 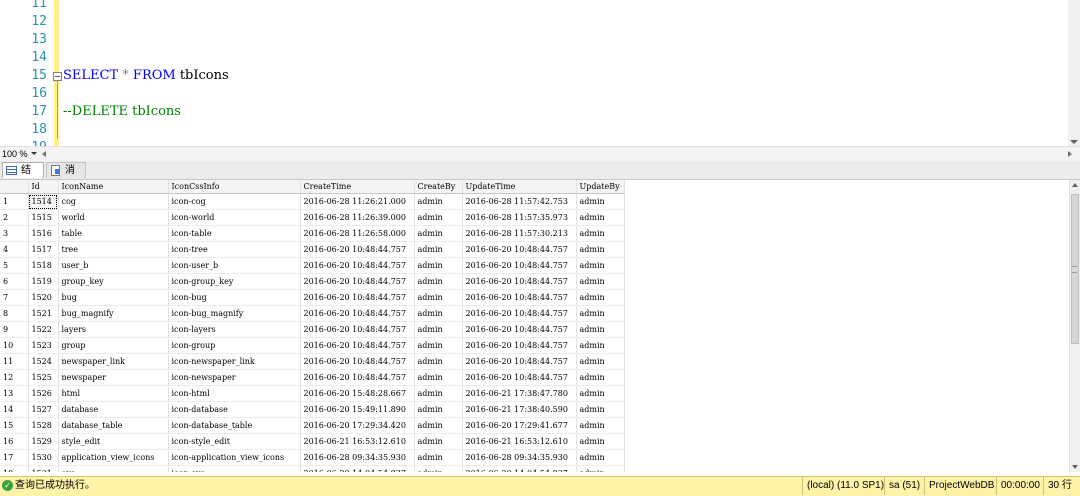 What do you see at coordinates (234, 377) in the screenshot?
I see `table-cell: icon-newspaper` at bounding box center [234, 377].